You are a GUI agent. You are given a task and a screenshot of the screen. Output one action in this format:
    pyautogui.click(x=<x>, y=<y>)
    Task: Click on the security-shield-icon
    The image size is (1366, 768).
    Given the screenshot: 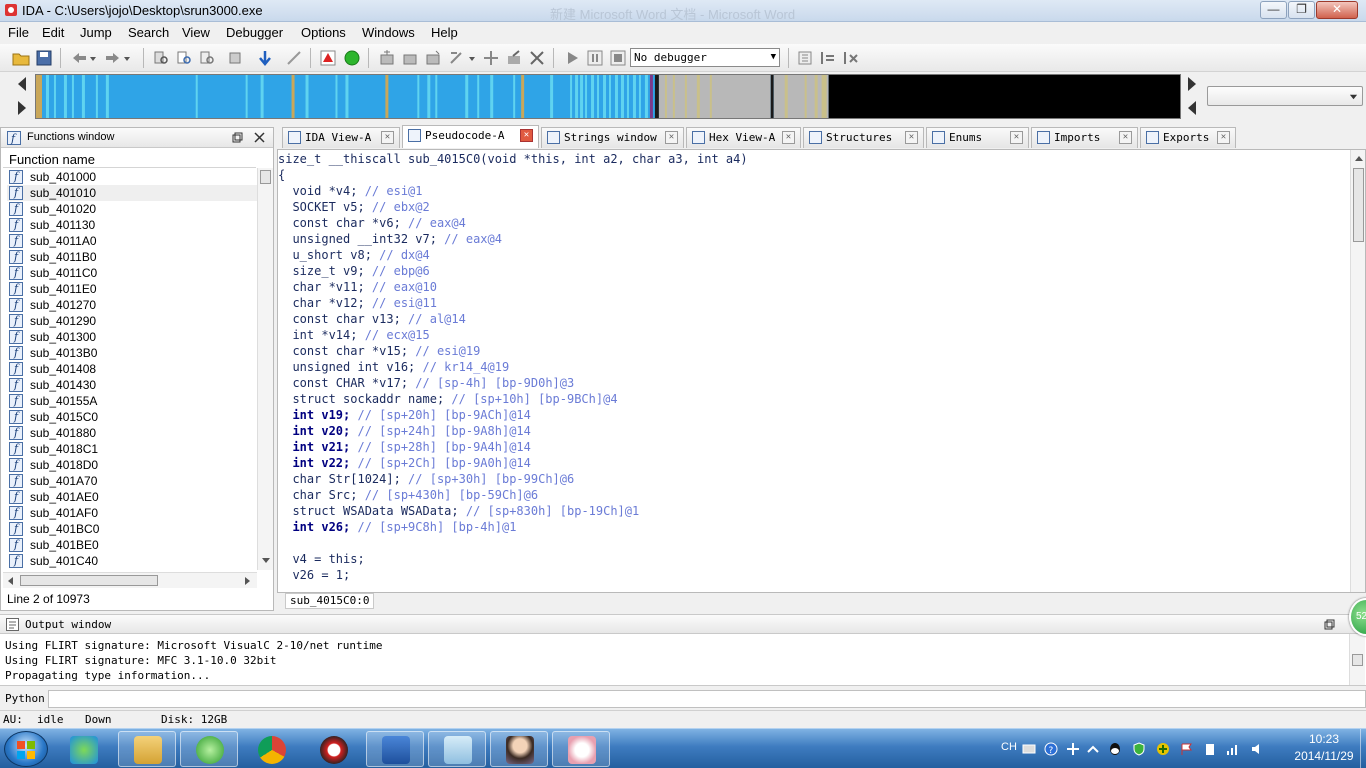 What is the action you would take?
    pyautogui.click(x=1139, y=749)
    